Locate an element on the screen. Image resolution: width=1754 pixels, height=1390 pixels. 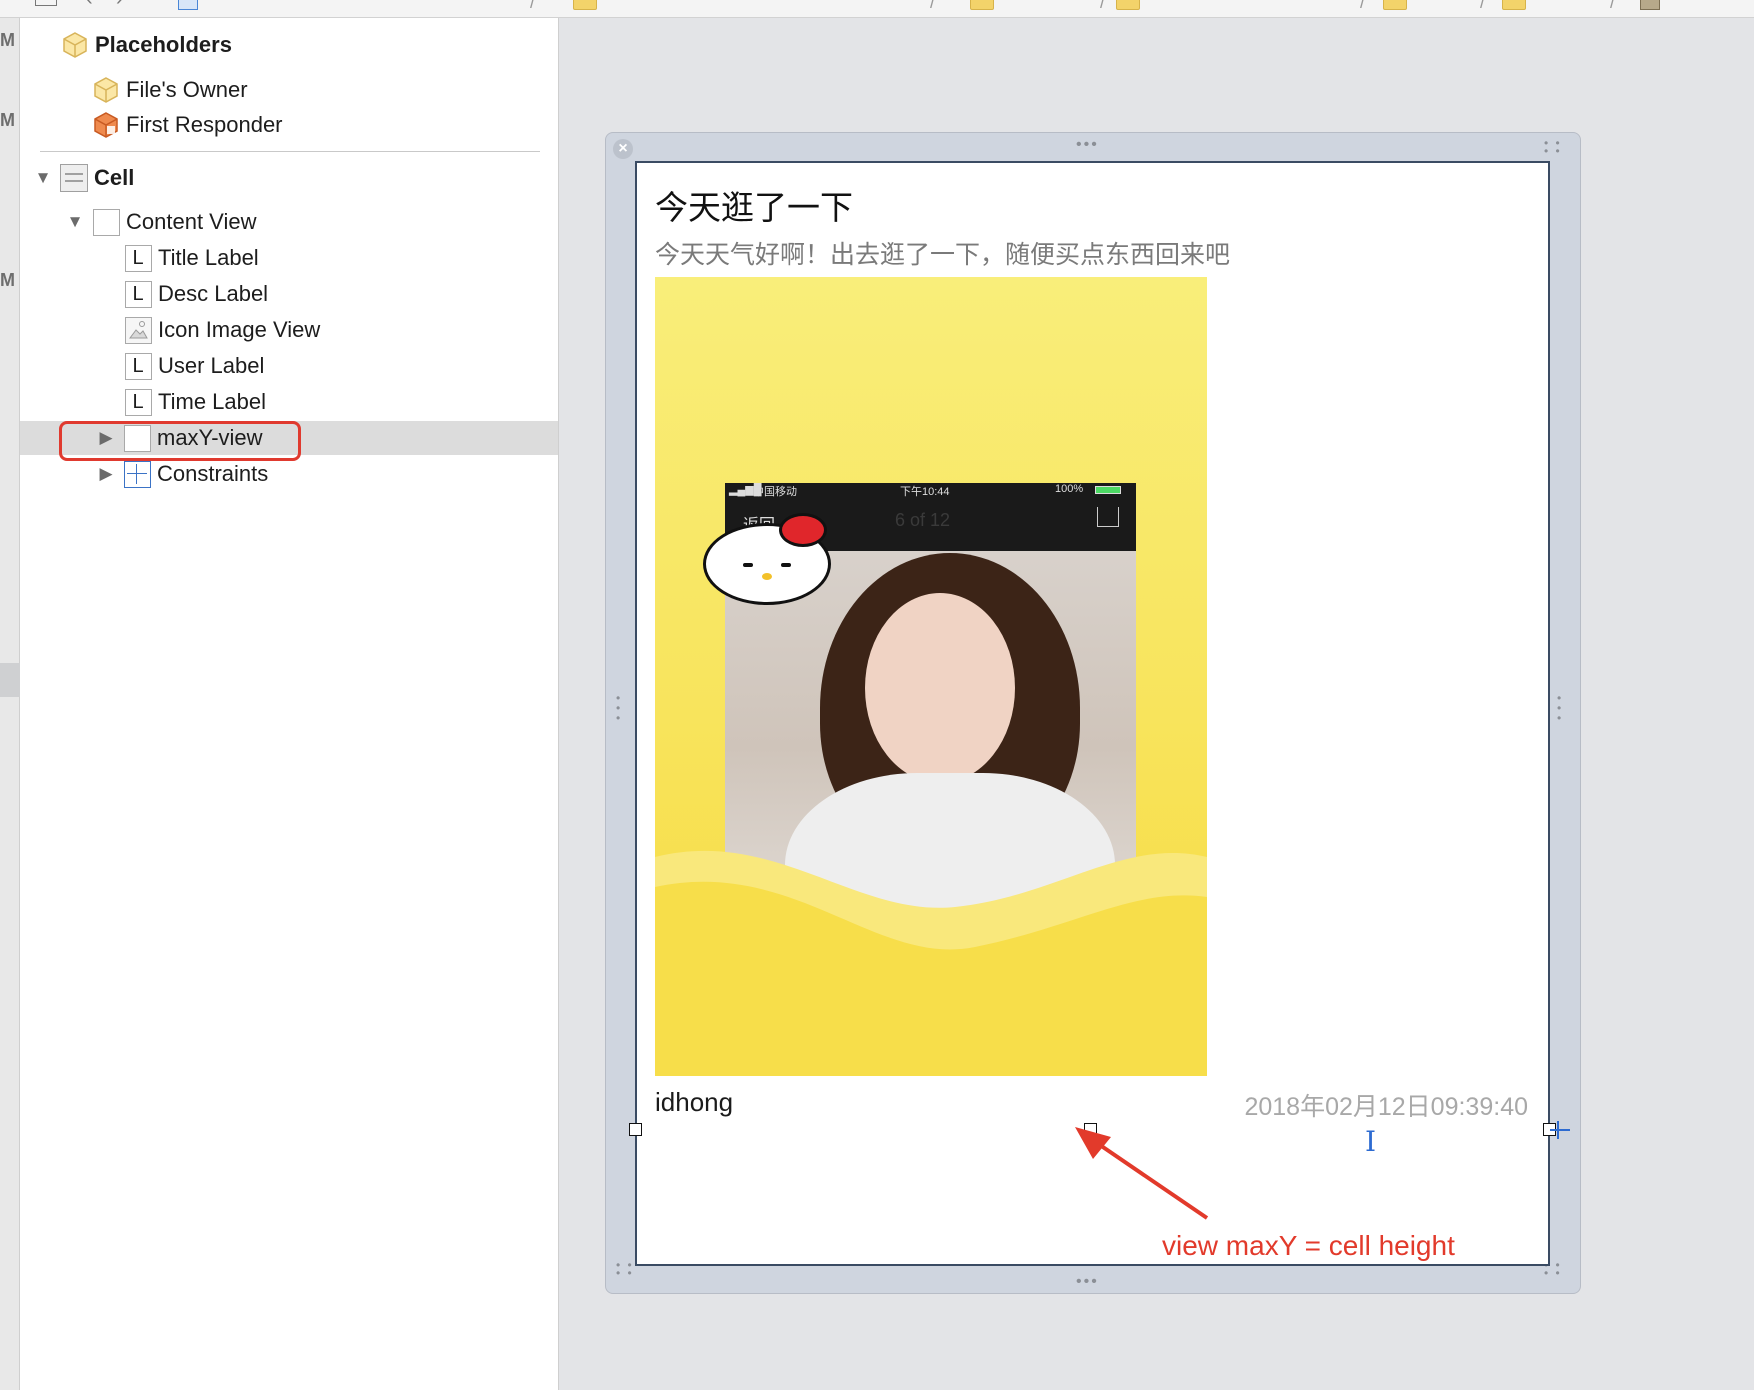
annotation-text: view maxY = cell height is located at coordinates (1308, 1245).